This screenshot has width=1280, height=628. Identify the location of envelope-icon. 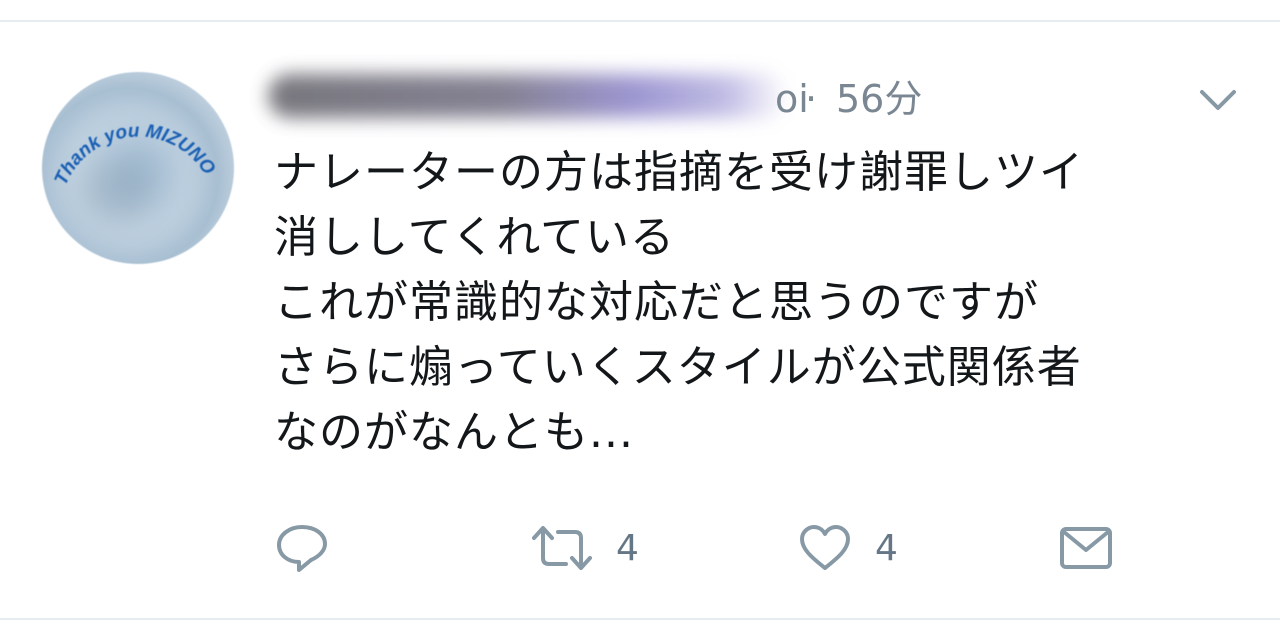
(1086, 548).